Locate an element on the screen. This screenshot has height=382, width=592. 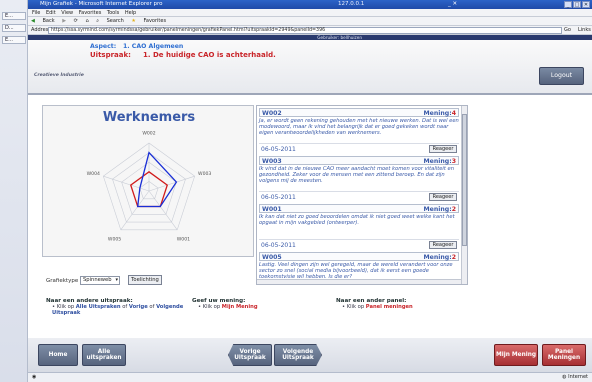
volgende-uitspraak-button: Volgende Uitspraak is located at coordinates (298, 355).